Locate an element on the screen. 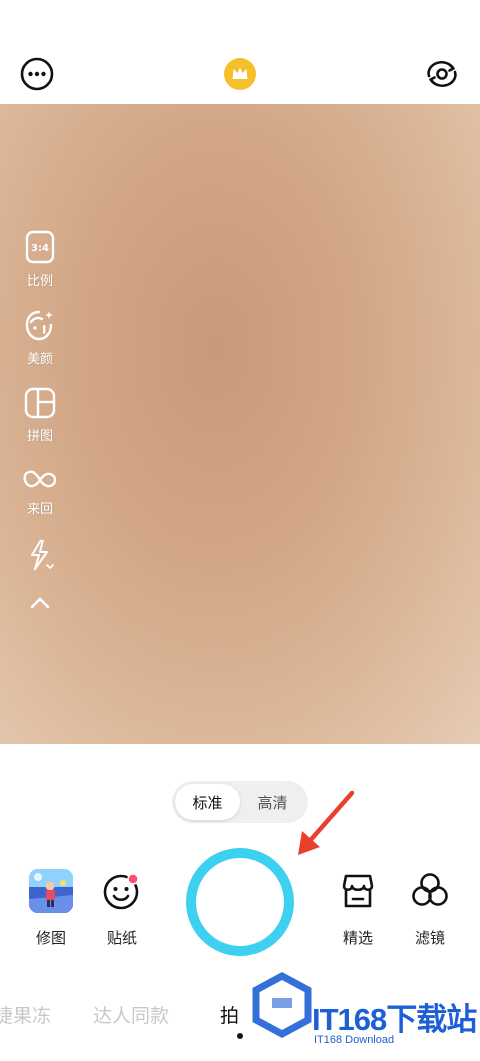 This screenshot has height=1061, width=480. mode-photo: 拍 is located at coordinates (229, 1014).